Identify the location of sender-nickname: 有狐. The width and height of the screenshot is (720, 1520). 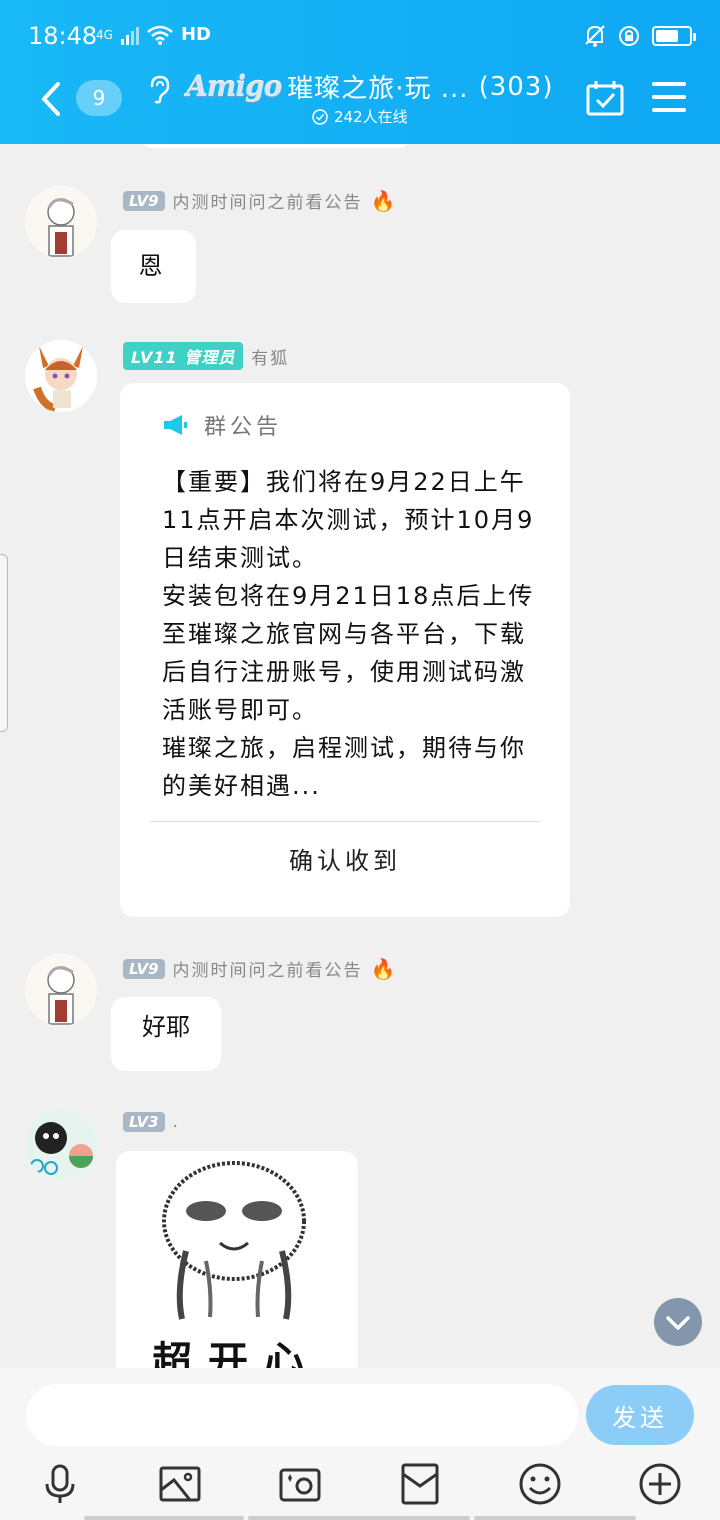
(270, 356).